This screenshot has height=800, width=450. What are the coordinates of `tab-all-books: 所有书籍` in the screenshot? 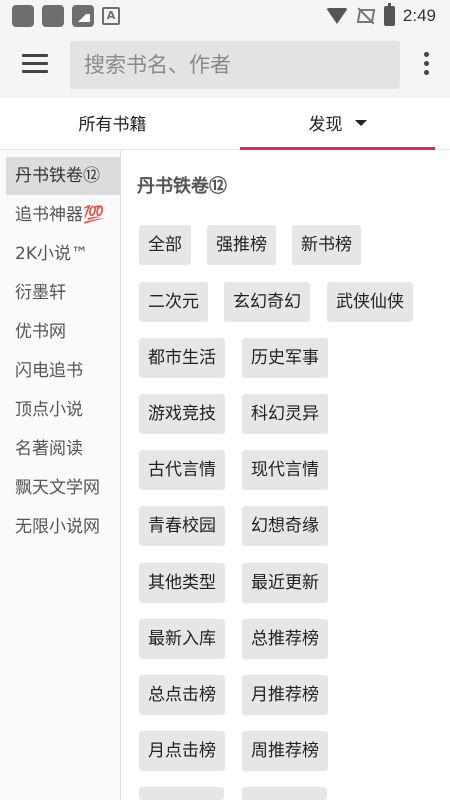 It's located at (112, 124).